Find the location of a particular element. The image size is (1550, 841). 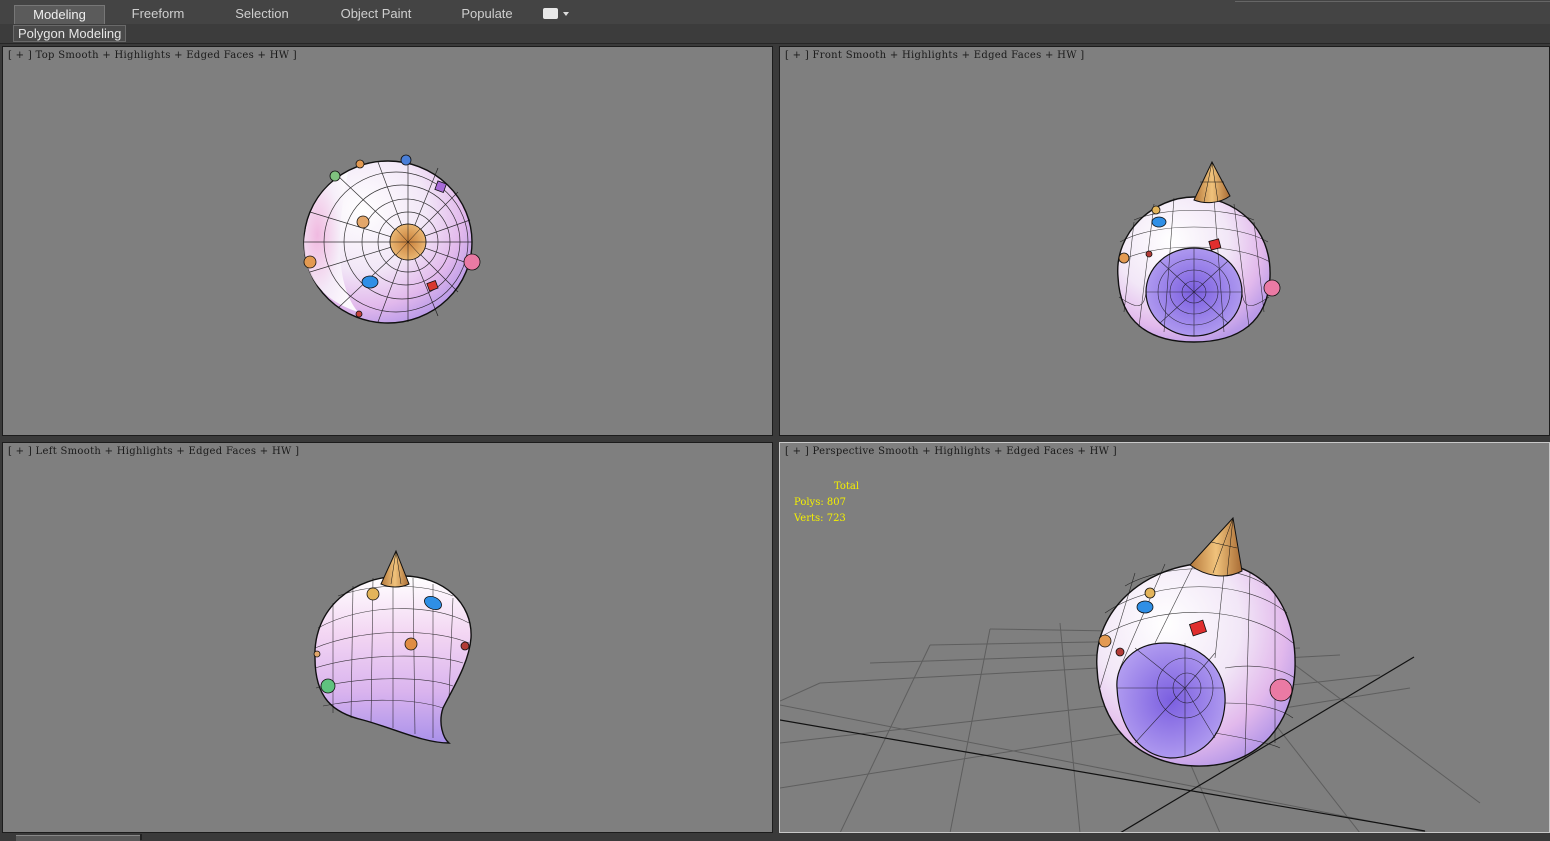

polygon-modeling-panel-button: Polygon Modeling is located at coordinates (70, 33).